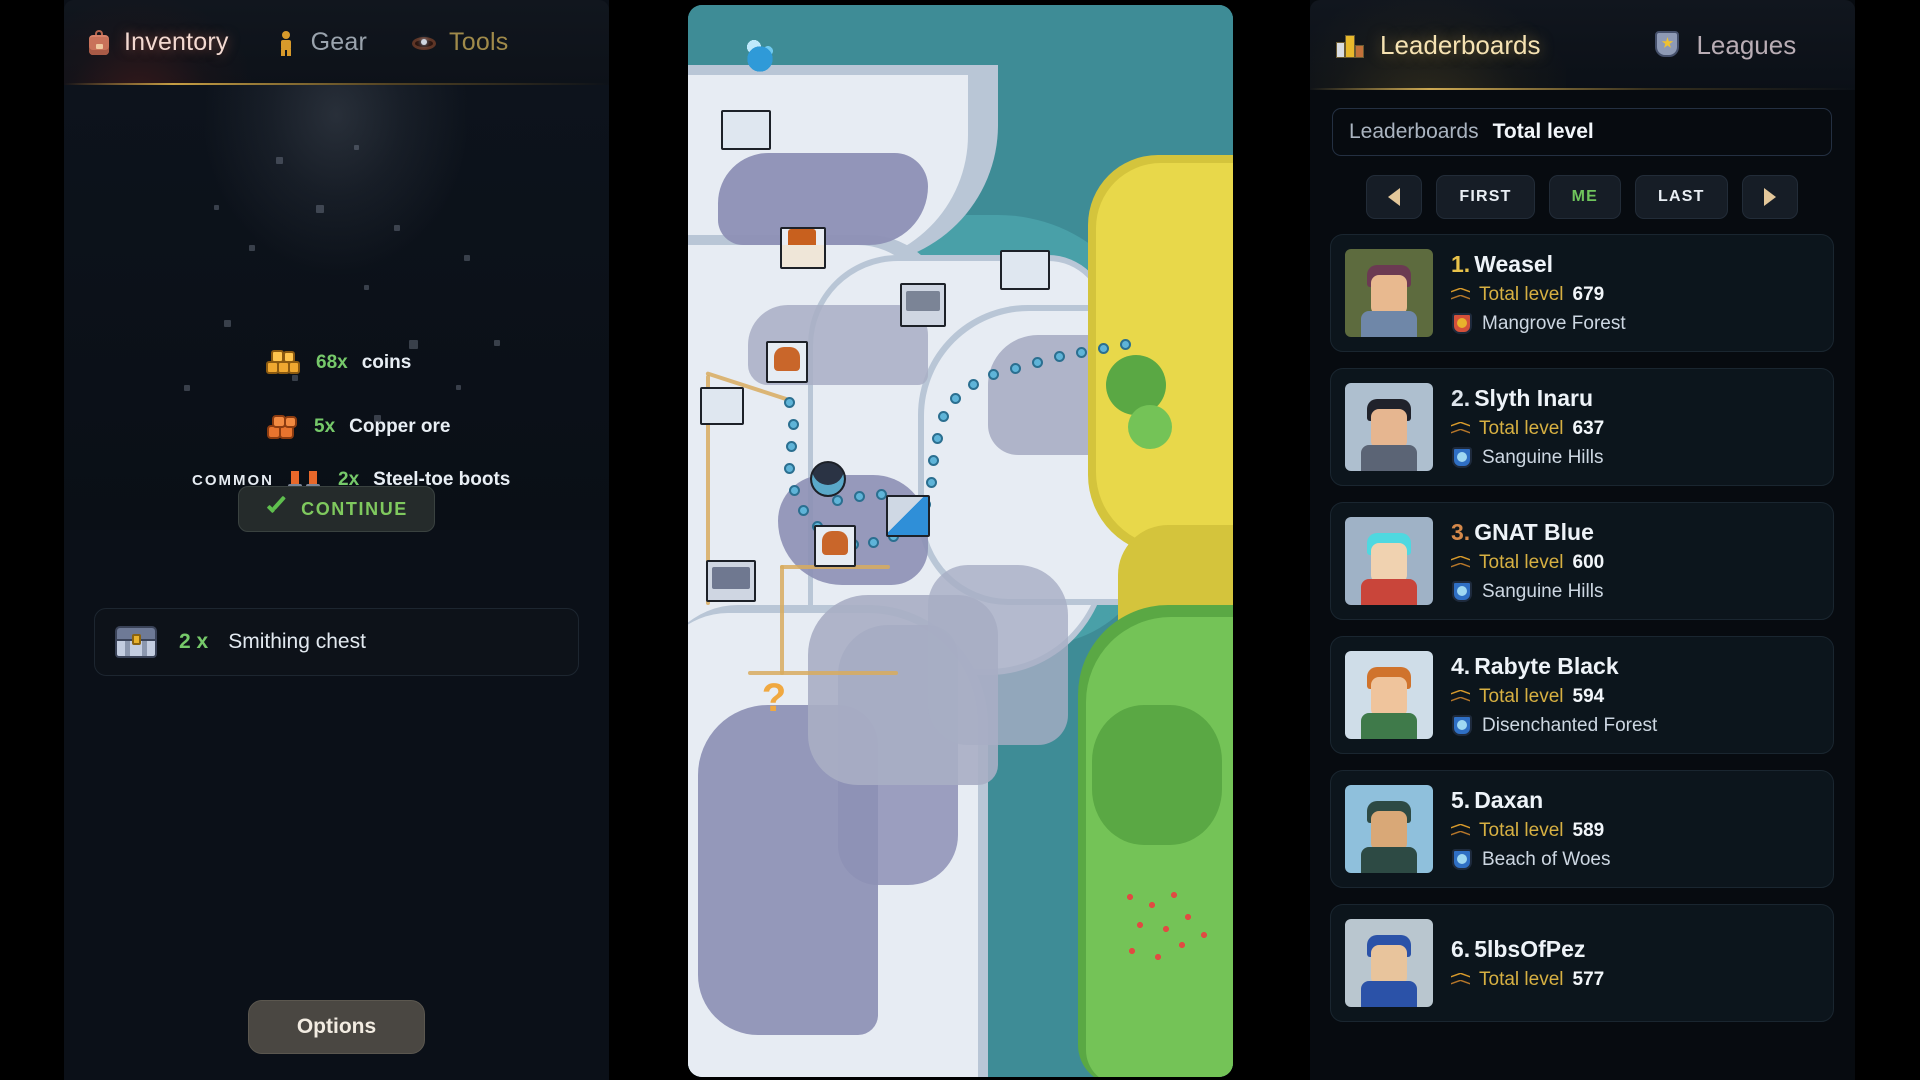 The width and height of the screenshot is (1920, 1080). I want to click on reward-qty: 5x, so click(325, 426).